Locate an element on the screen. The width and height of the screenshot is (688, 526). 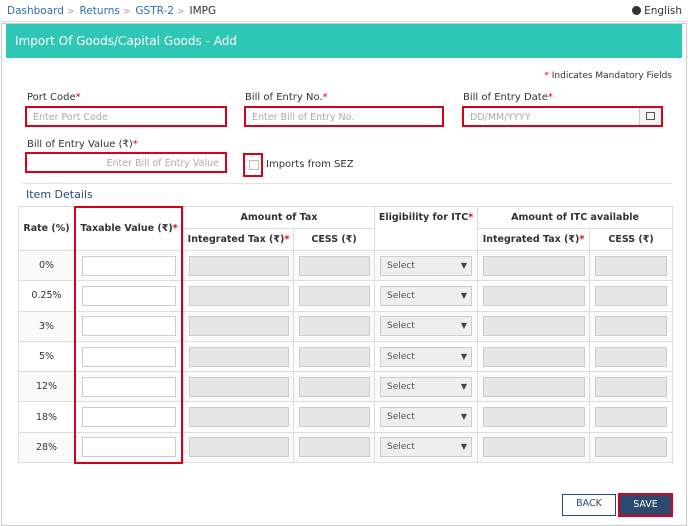
bill-no-input: Enter Bill of Entry No. is located at coordinates (344, 116).